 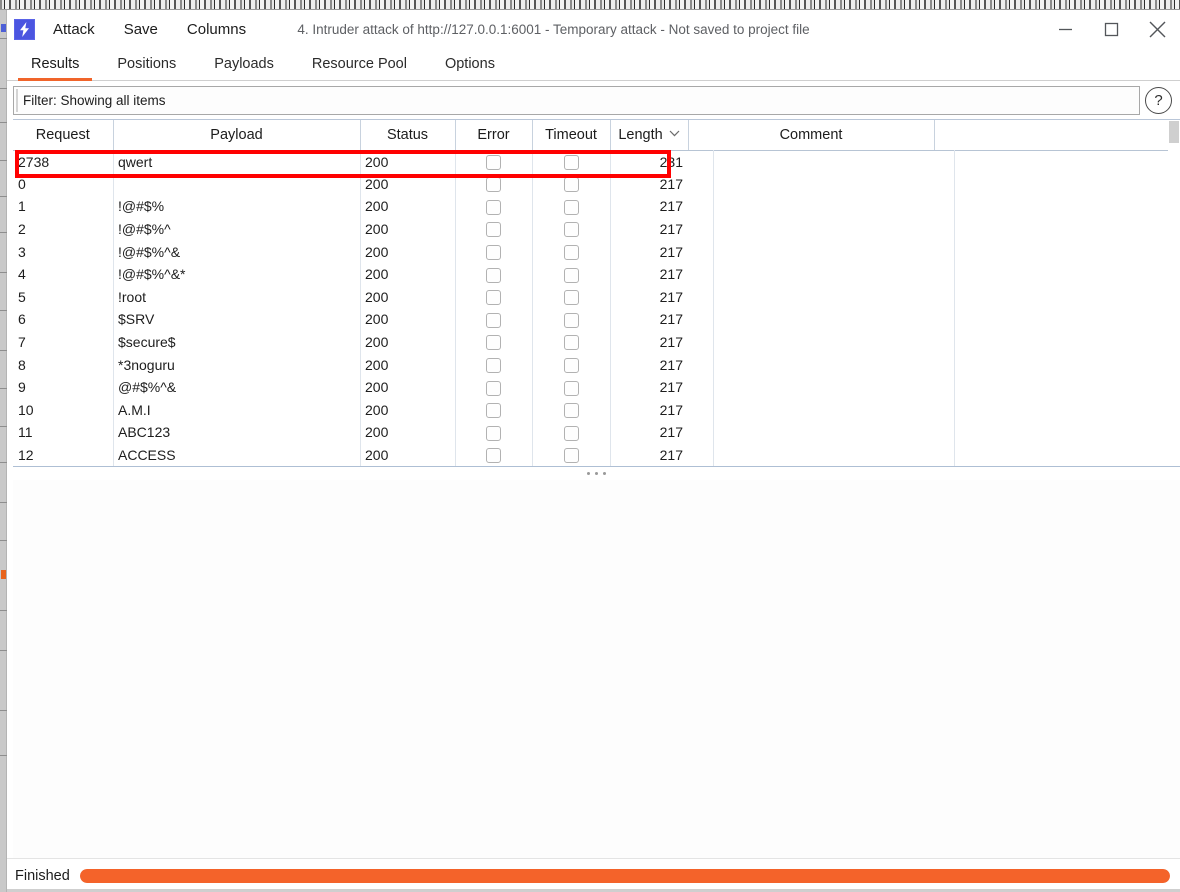 I want to click on tab-resource-pool: Resource Pool, so click(x=359, y=64).